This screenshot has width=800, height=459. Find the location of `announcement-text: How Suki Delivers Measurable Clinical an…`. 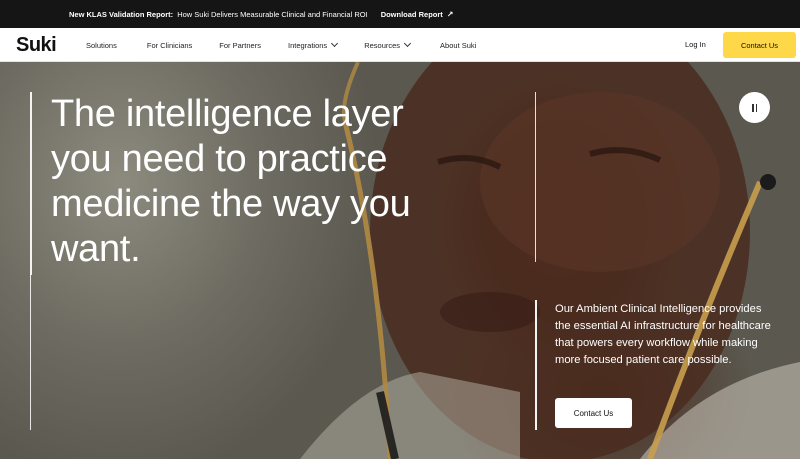

announcement-text: How Suki Delivers Measurable Clinical an… is located at coordinates (272, 14).